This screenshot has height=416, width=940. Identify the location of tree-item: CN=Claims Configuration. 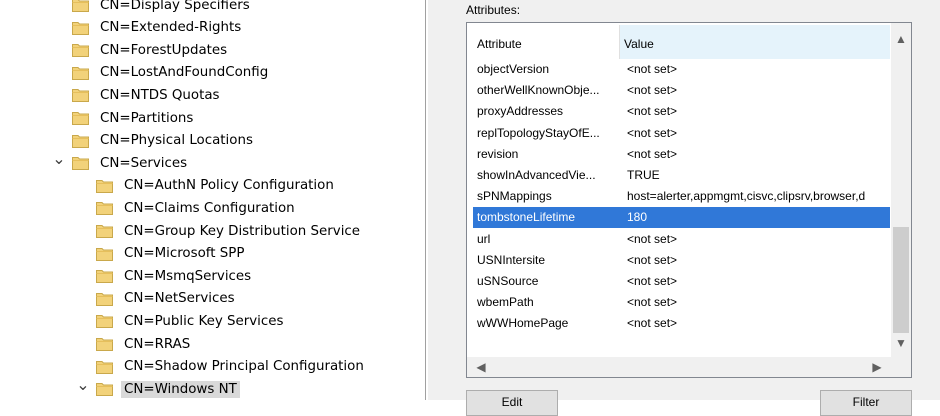
(187, 208).